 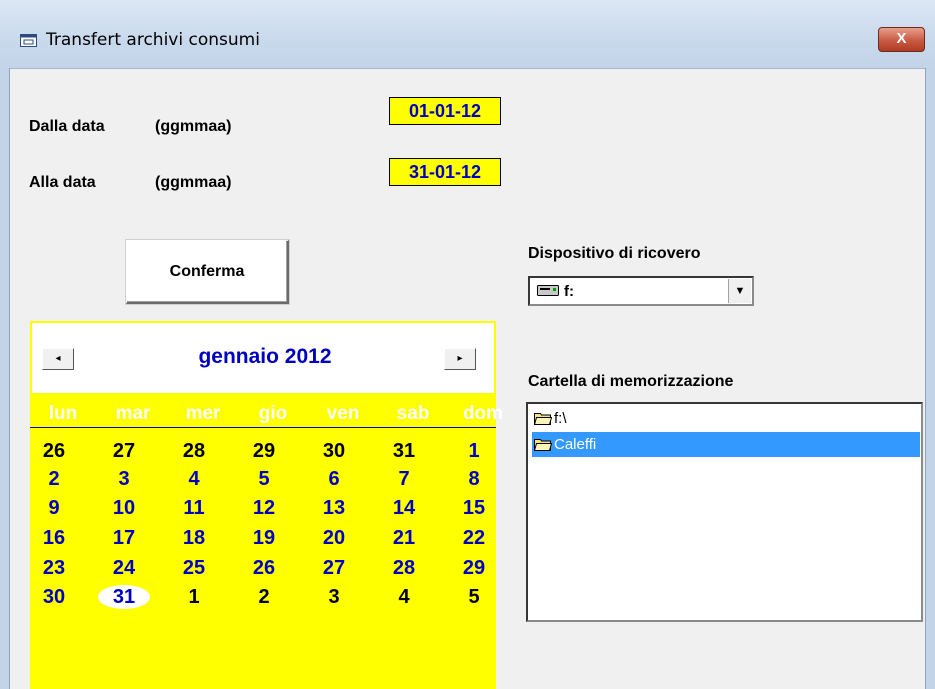 What do you see at coordinates (194, 568) in the screenshot?
I see `calendar-day: 25` at bounding box center [194, 568].